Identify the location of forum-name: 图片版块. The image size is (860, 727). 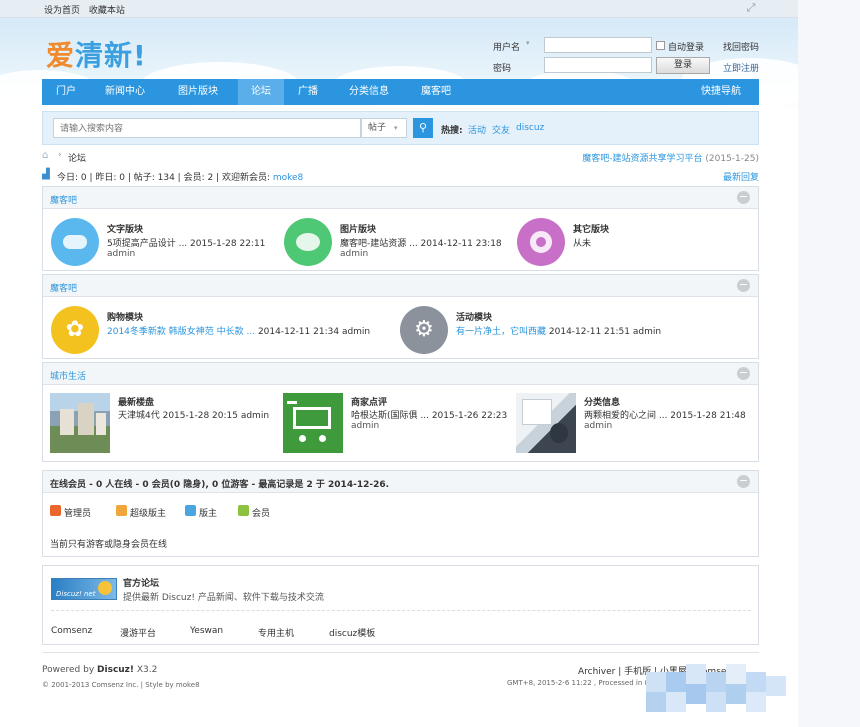
(358, 228).